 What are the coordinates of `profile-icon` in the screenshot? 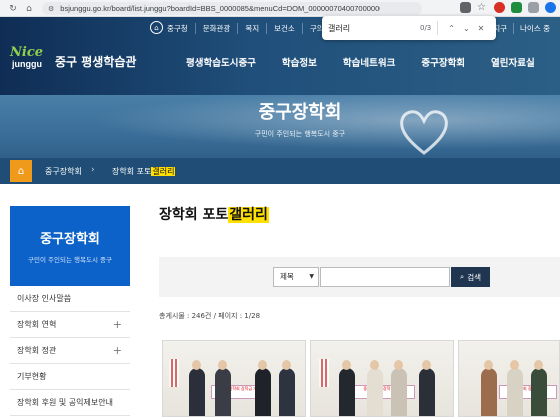 It's located at (550, 7).